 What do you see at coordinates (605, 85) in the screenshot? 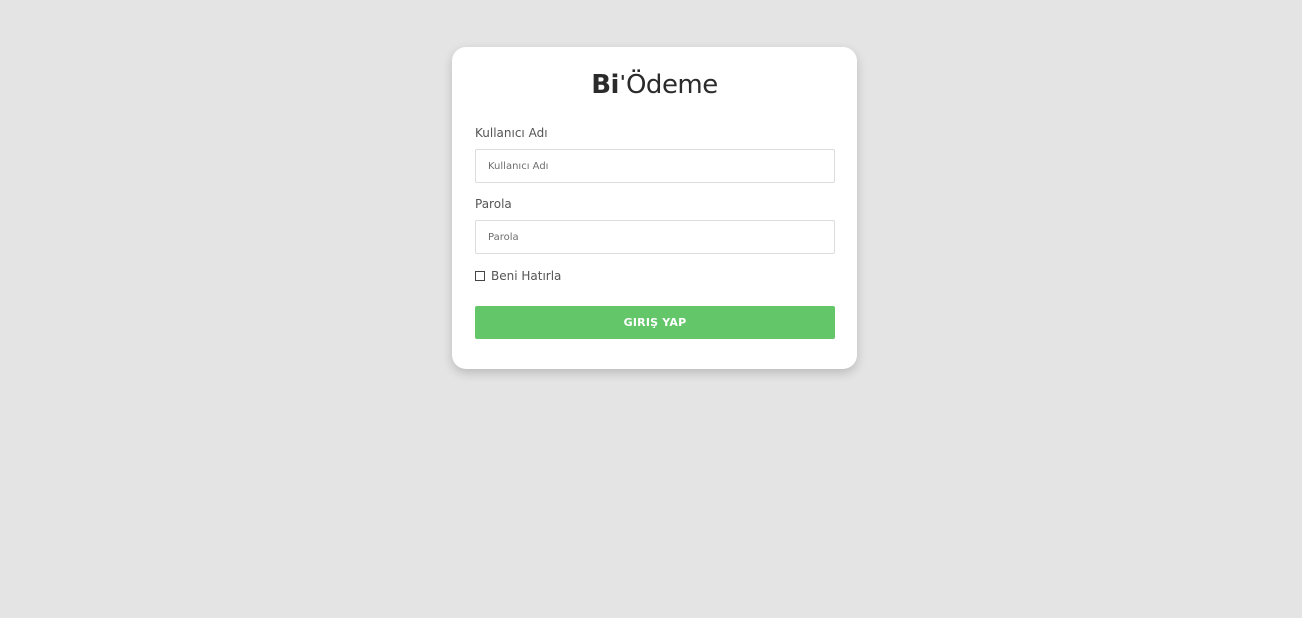
I see `brand-logo-bi: Bi` at bounding box center [605, 85].